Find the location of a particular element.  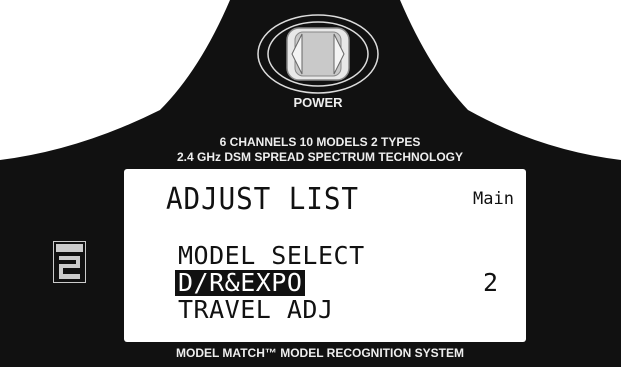

menu-item-model-select: MODEL SELECT is located at coordinates (271, 256).